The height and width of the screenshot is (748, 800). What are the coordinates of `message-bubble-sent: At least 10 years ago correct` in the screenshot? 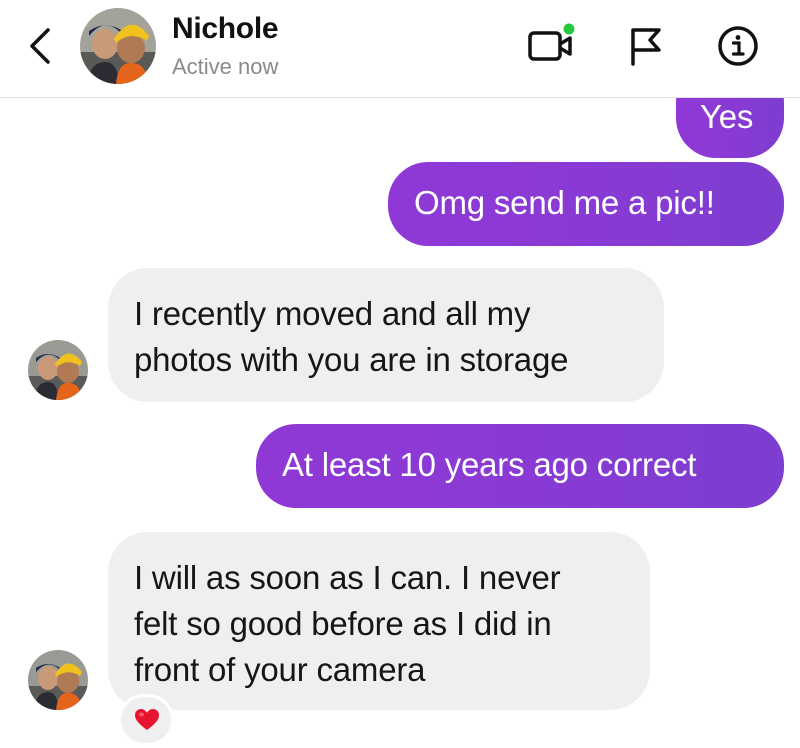 It's located at (520, 466).